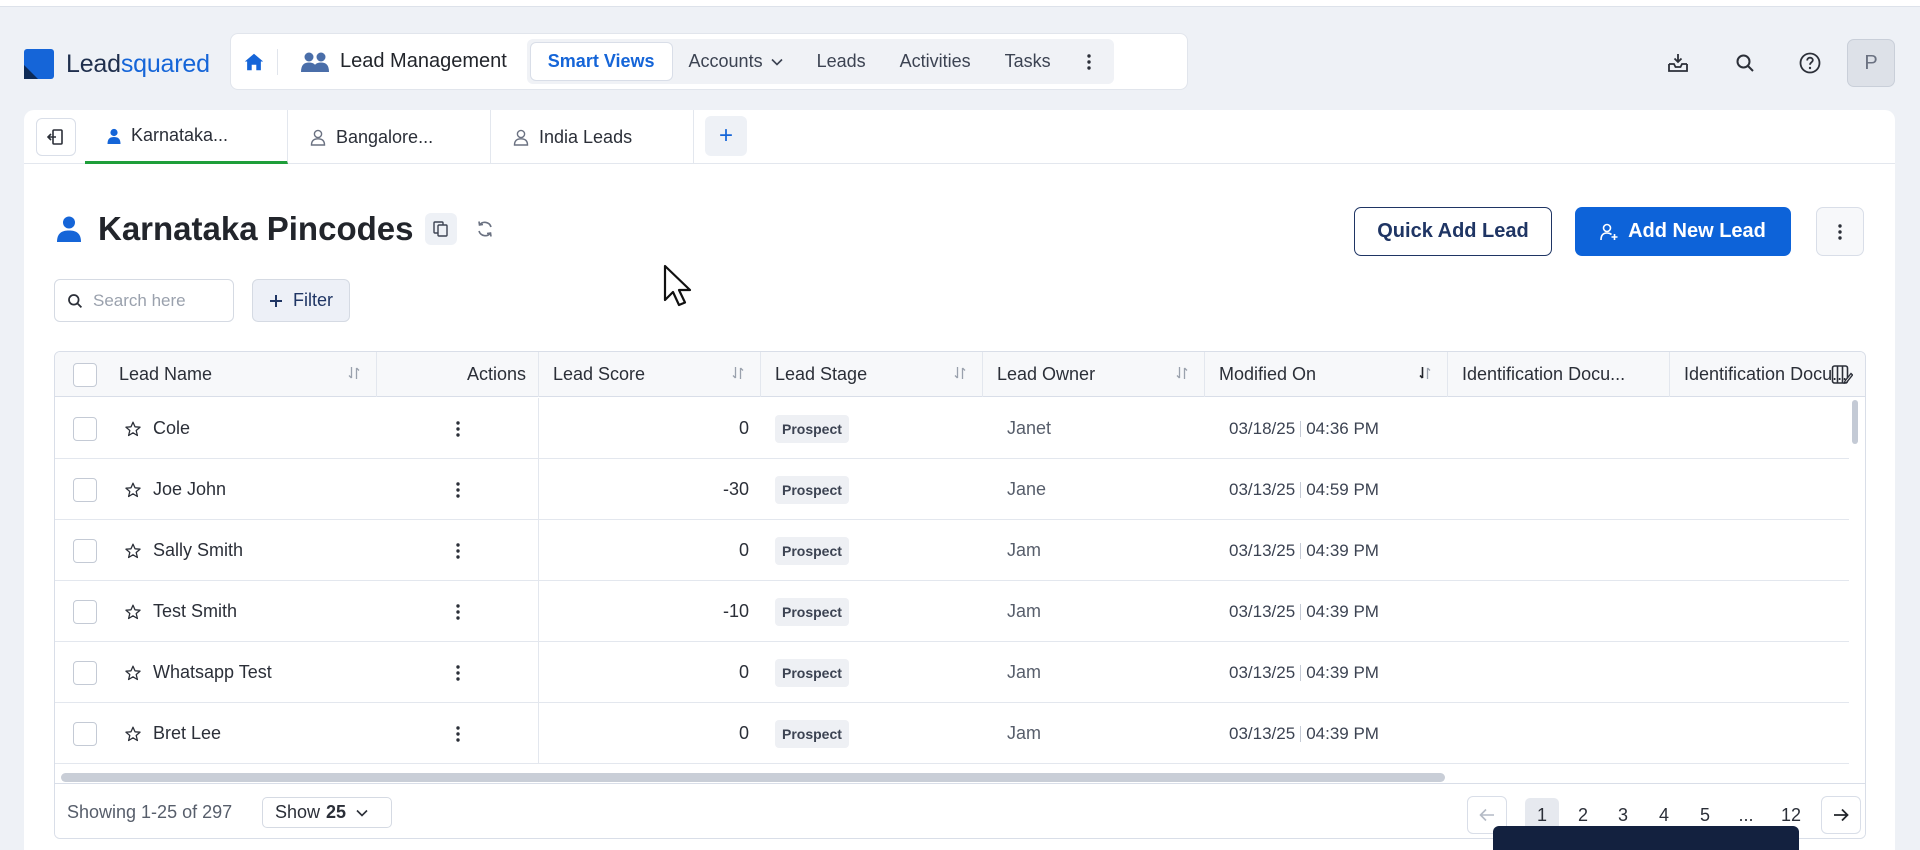  I want to click on notification-toast, so click(1646, 838).